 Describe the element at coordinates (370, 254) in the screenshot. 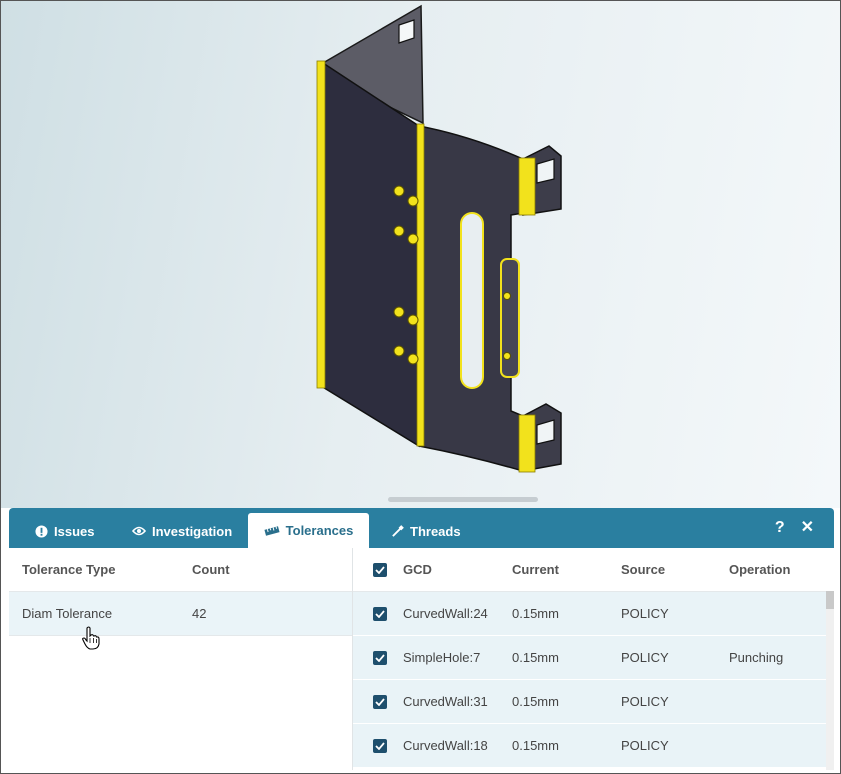

I see `part-left-face` at that location.